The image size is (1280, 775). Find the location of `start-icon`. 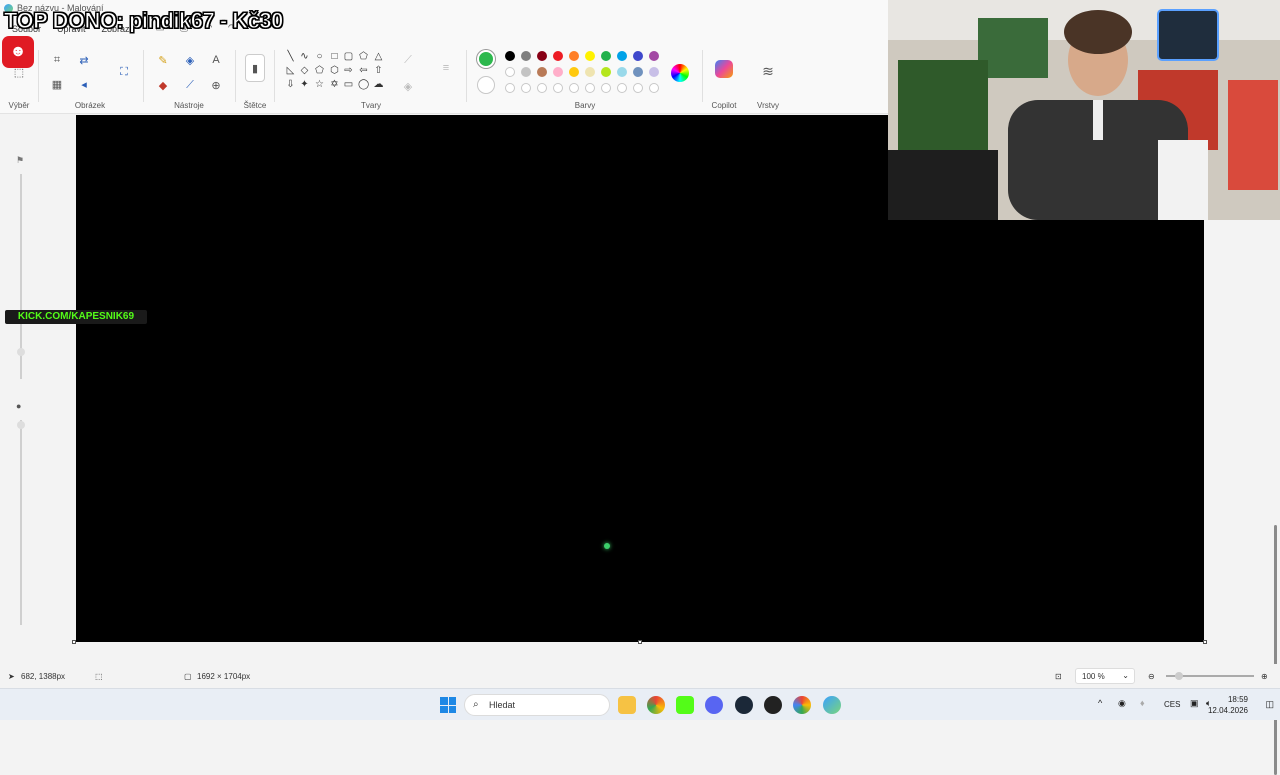

start-icon is located at coordinates (448, 705).